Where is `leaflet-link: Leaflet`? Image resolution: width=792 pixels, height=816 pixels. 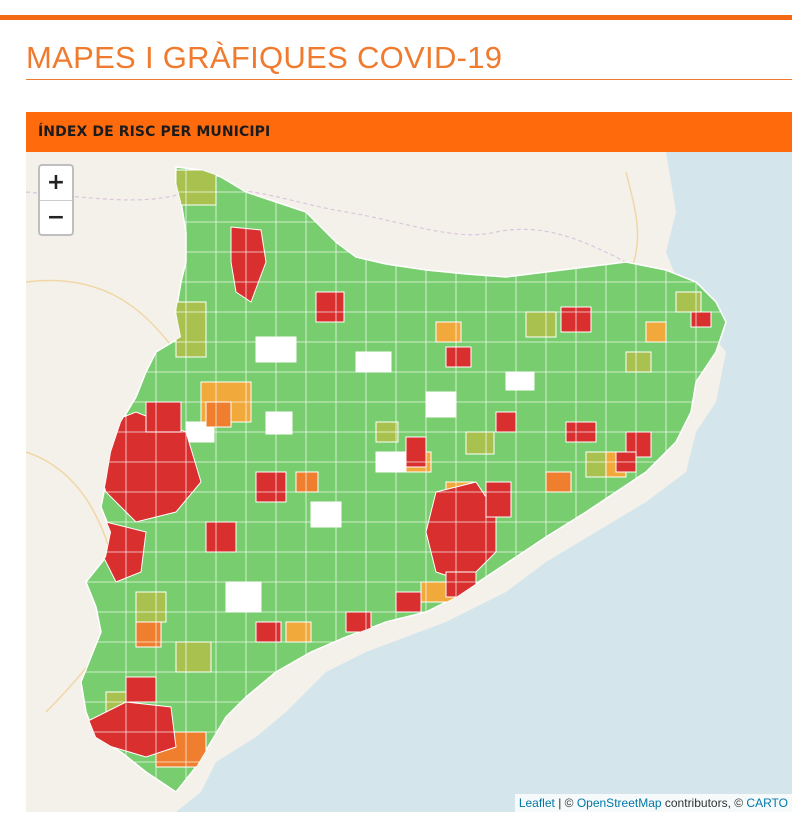
leaflet-link: Leaflet is located at coordinates (537, 803).